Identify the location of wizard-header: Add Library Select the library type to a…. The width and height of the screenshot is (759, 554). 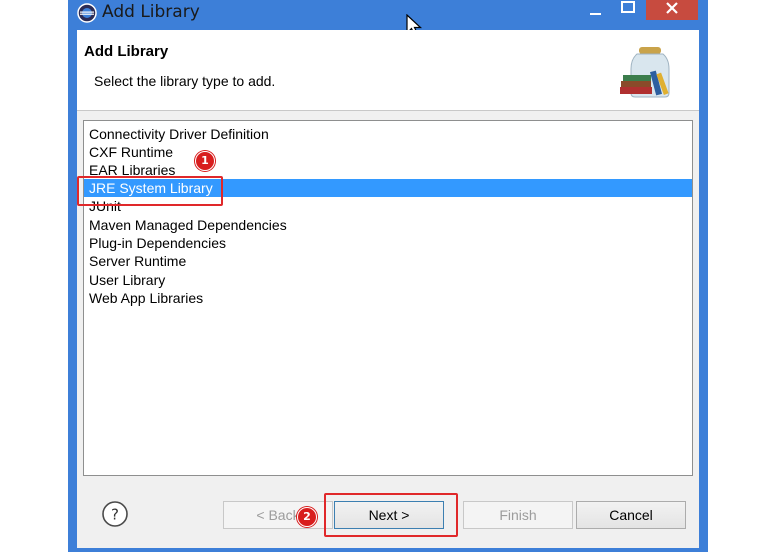
(388, 70).